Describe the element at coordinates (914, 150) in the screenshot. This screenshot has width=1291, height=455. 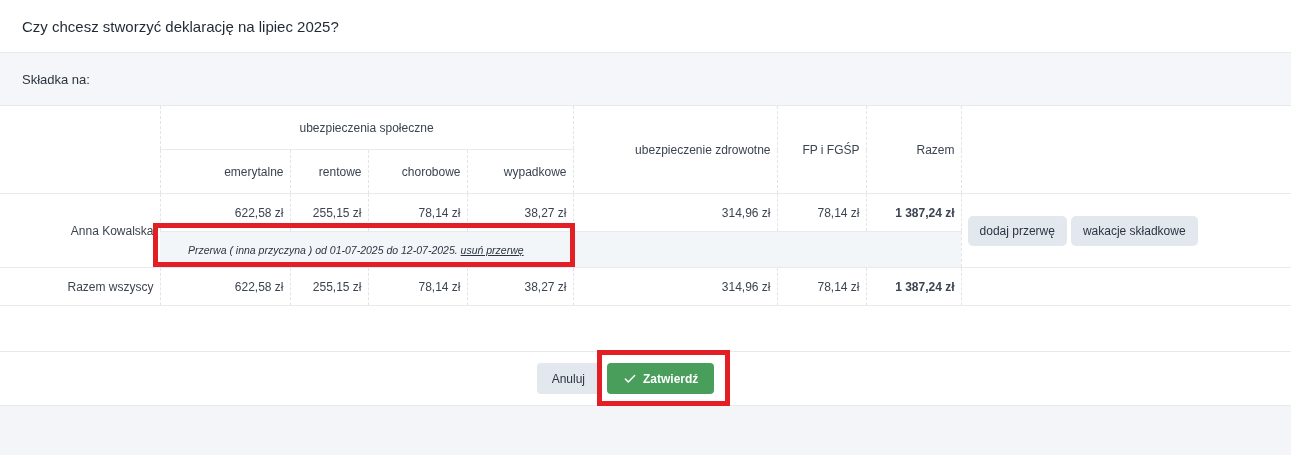
I see `column-header: Razem` at that location.